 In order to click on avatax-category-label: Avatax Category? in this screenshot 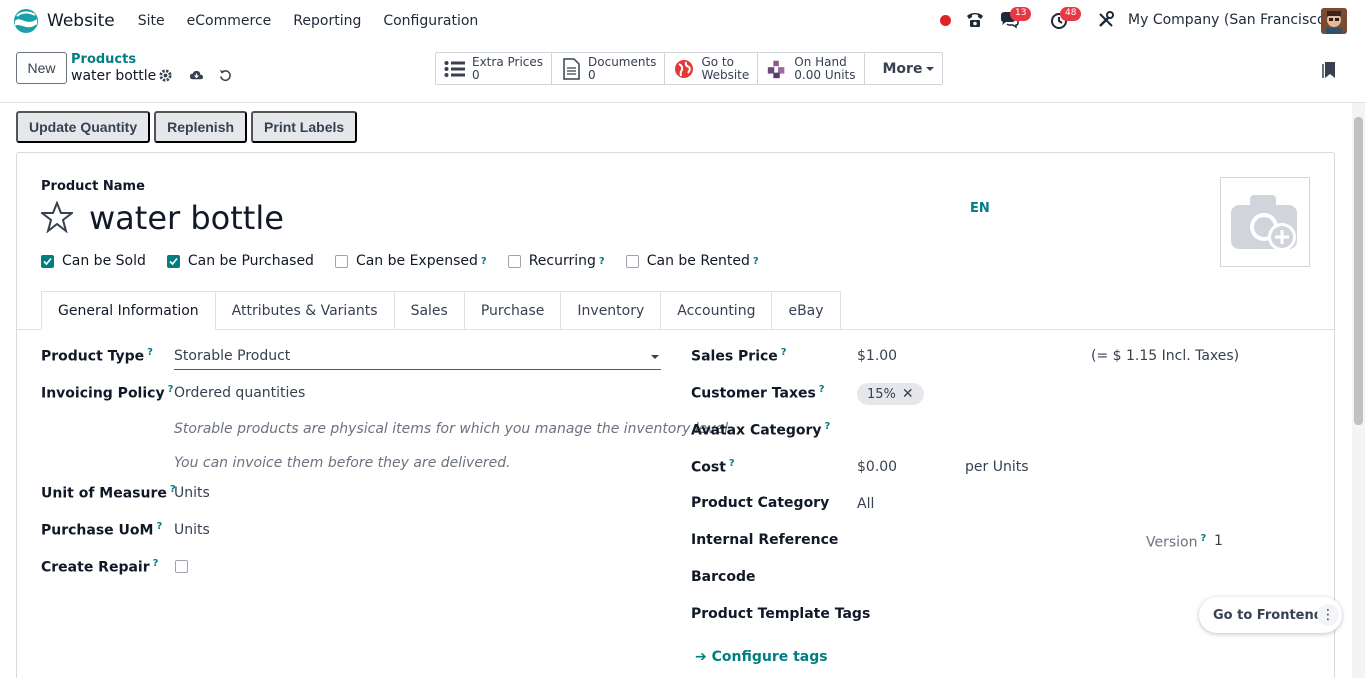, I will do `click(760, 430)`.